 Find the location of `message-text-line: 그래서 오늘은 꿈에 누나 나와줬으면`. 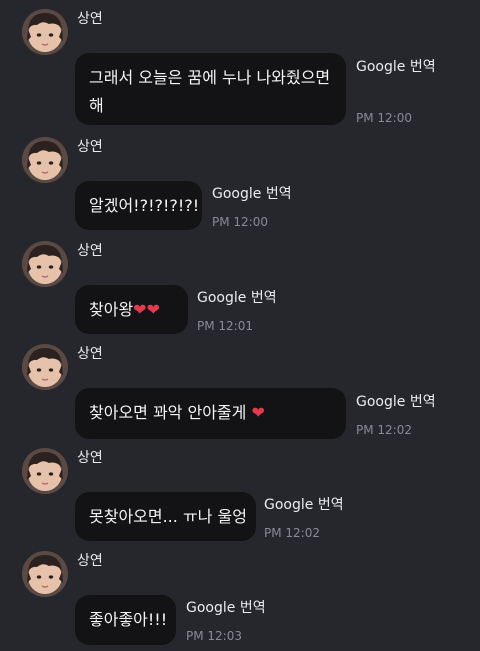

message-text-line: 그래서 오늘은 꿈에 누나 나와줬으면 is located at coordinates (210, 77).